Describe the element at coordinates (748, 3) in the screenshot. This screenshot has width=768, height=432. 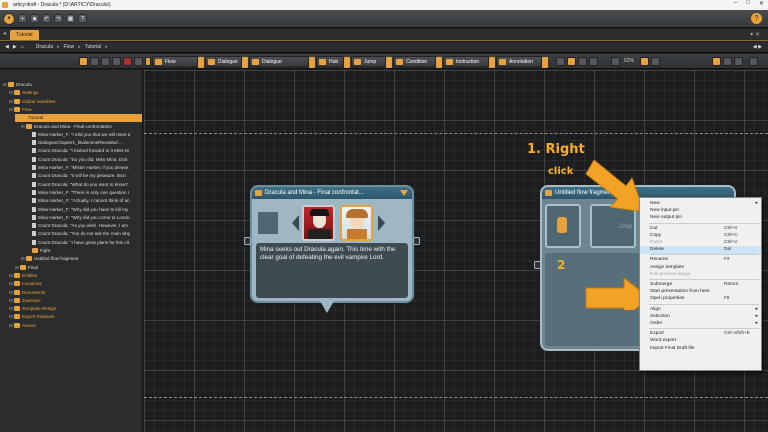
I see `maximize-icon: □` at that location.